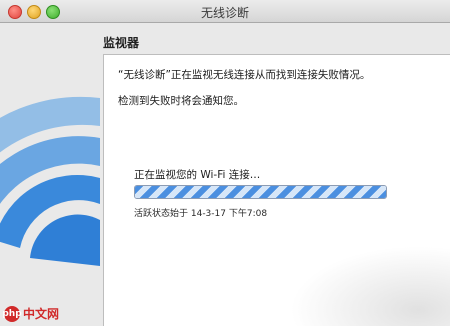  What do you see at coordinates (12, 313) in the screenshot?
I see `watermark-logo-icon: php` at bounding box center [12, 313].